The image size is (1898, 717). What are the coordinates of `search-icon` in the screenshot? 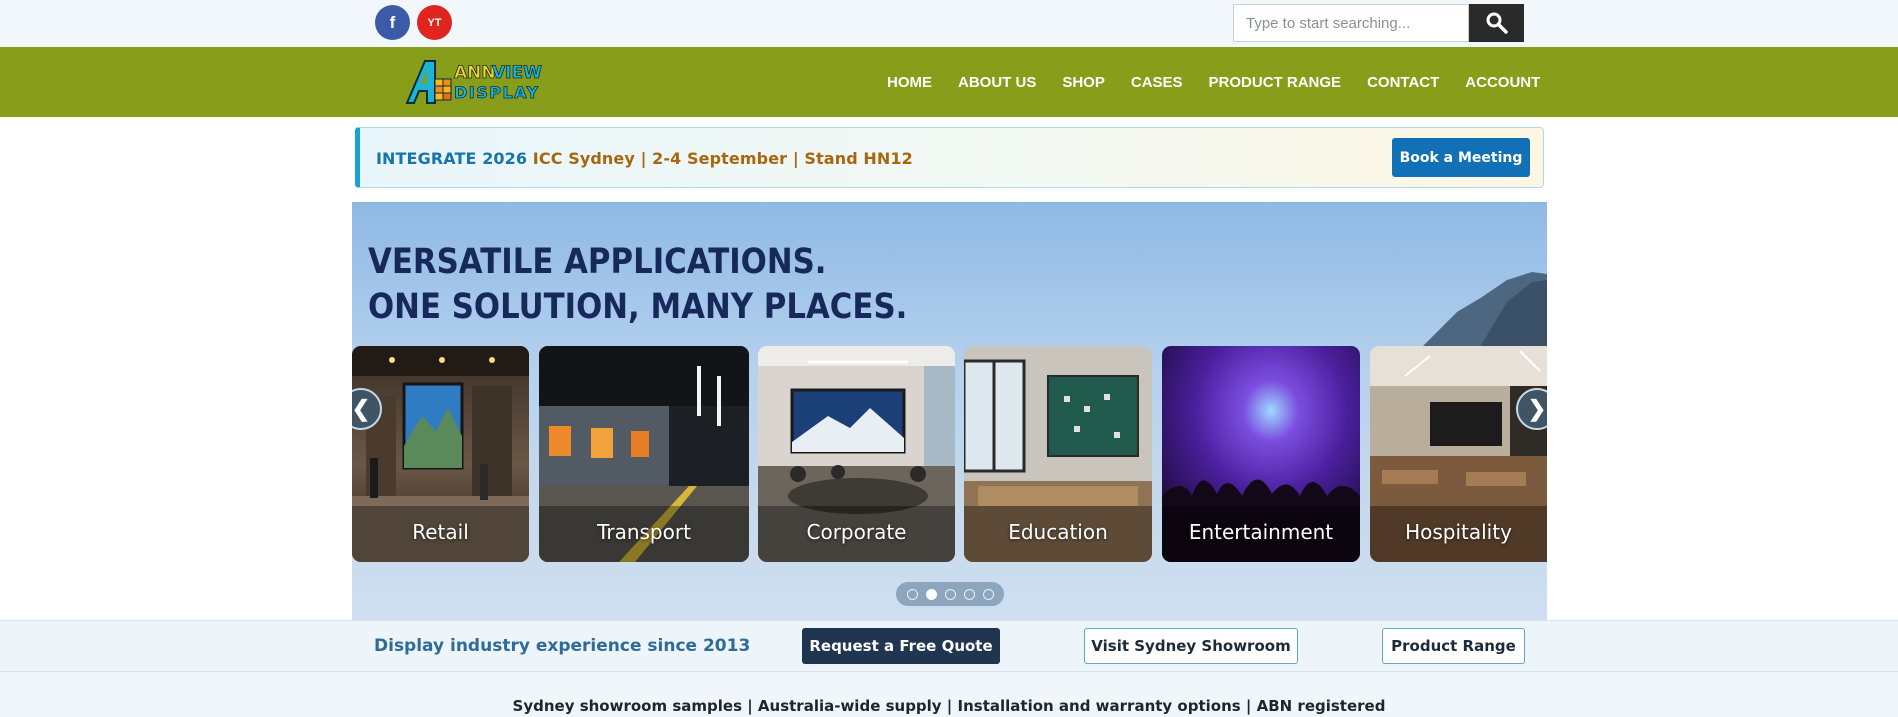 It's located at (1497, 23).